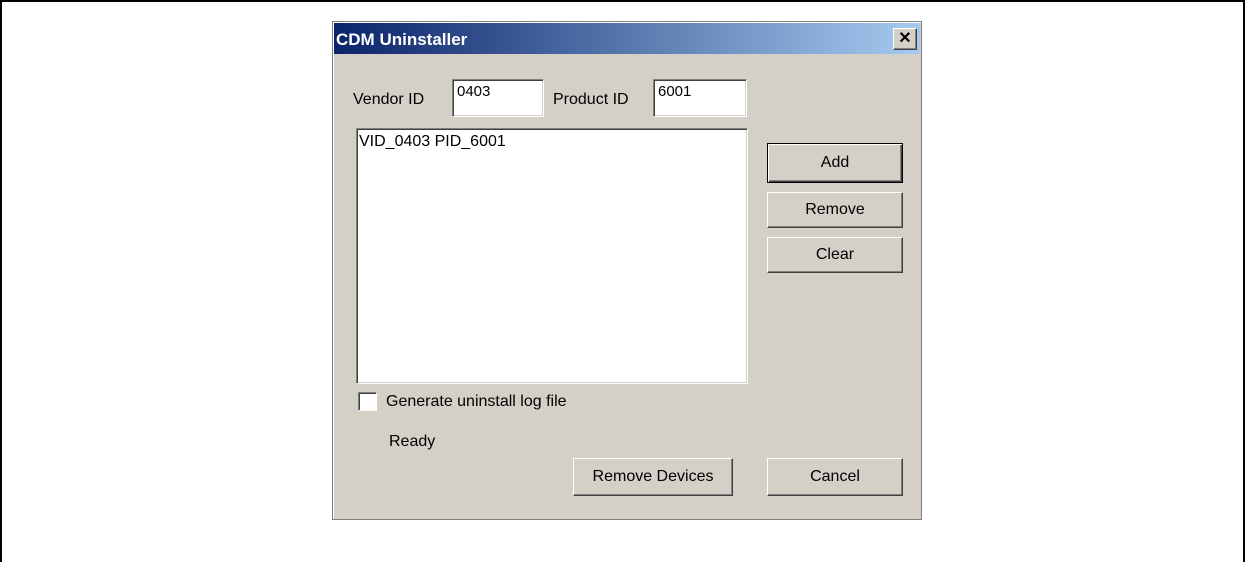  Describe the element at coordinates (835, 210) in the screenshot. I see `remove-button: Remove` at that location.